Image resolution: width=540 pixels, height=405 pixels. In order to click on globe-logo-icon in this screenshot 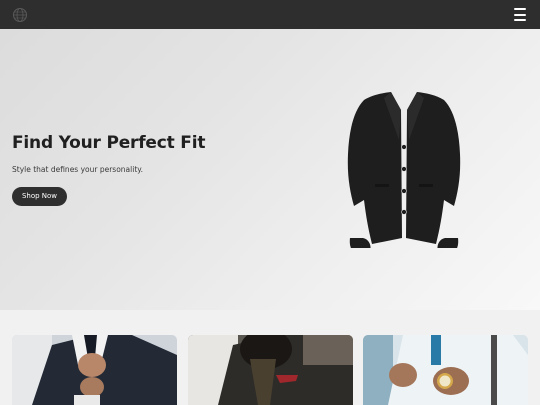, I will do `click(20, 15)`.